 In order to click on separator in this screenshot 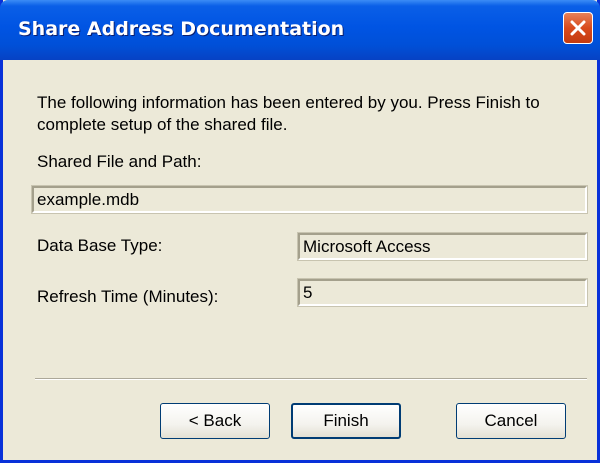, I will do `click(311, 379)`.